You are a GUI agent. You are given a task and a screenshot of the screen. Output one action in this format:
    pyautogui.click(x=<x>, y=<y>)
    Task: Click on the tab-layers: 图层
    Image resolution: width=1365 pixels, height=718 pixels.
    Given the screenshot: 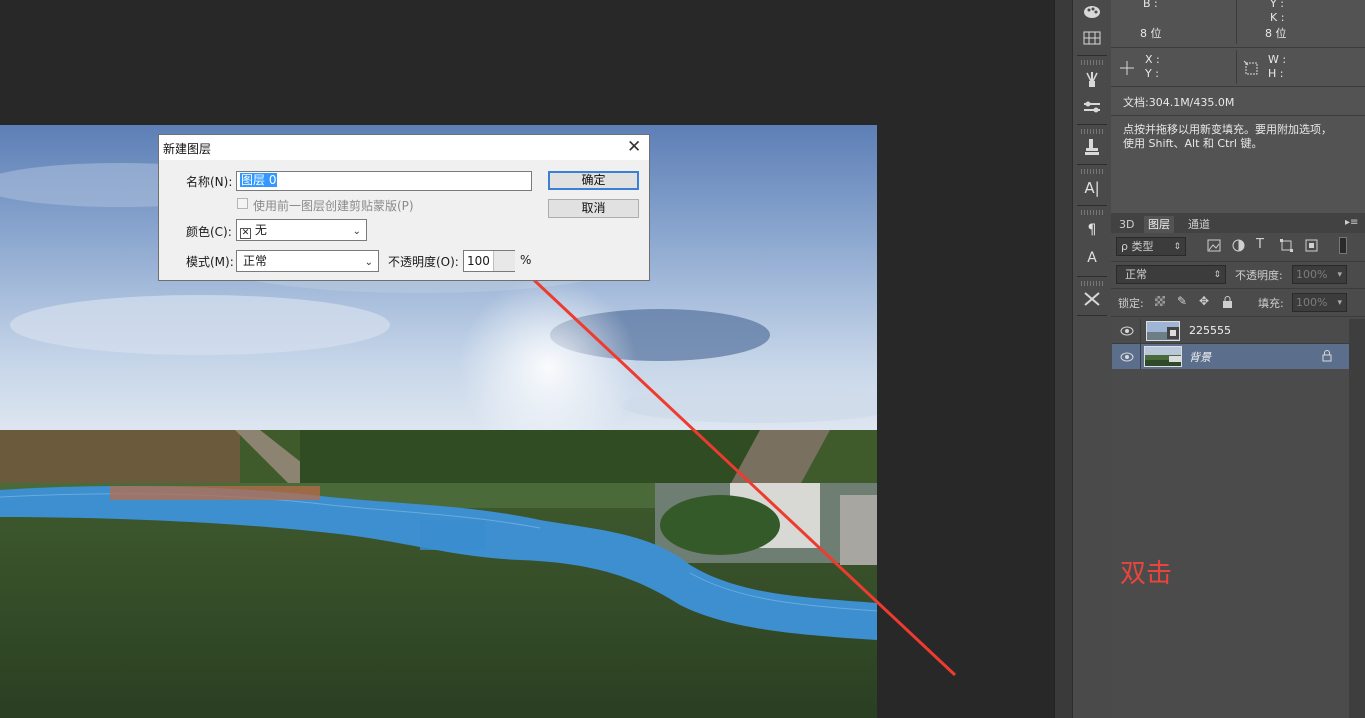 What is the action you would take?
    pyautogui.click(x=1159, y=224)
    